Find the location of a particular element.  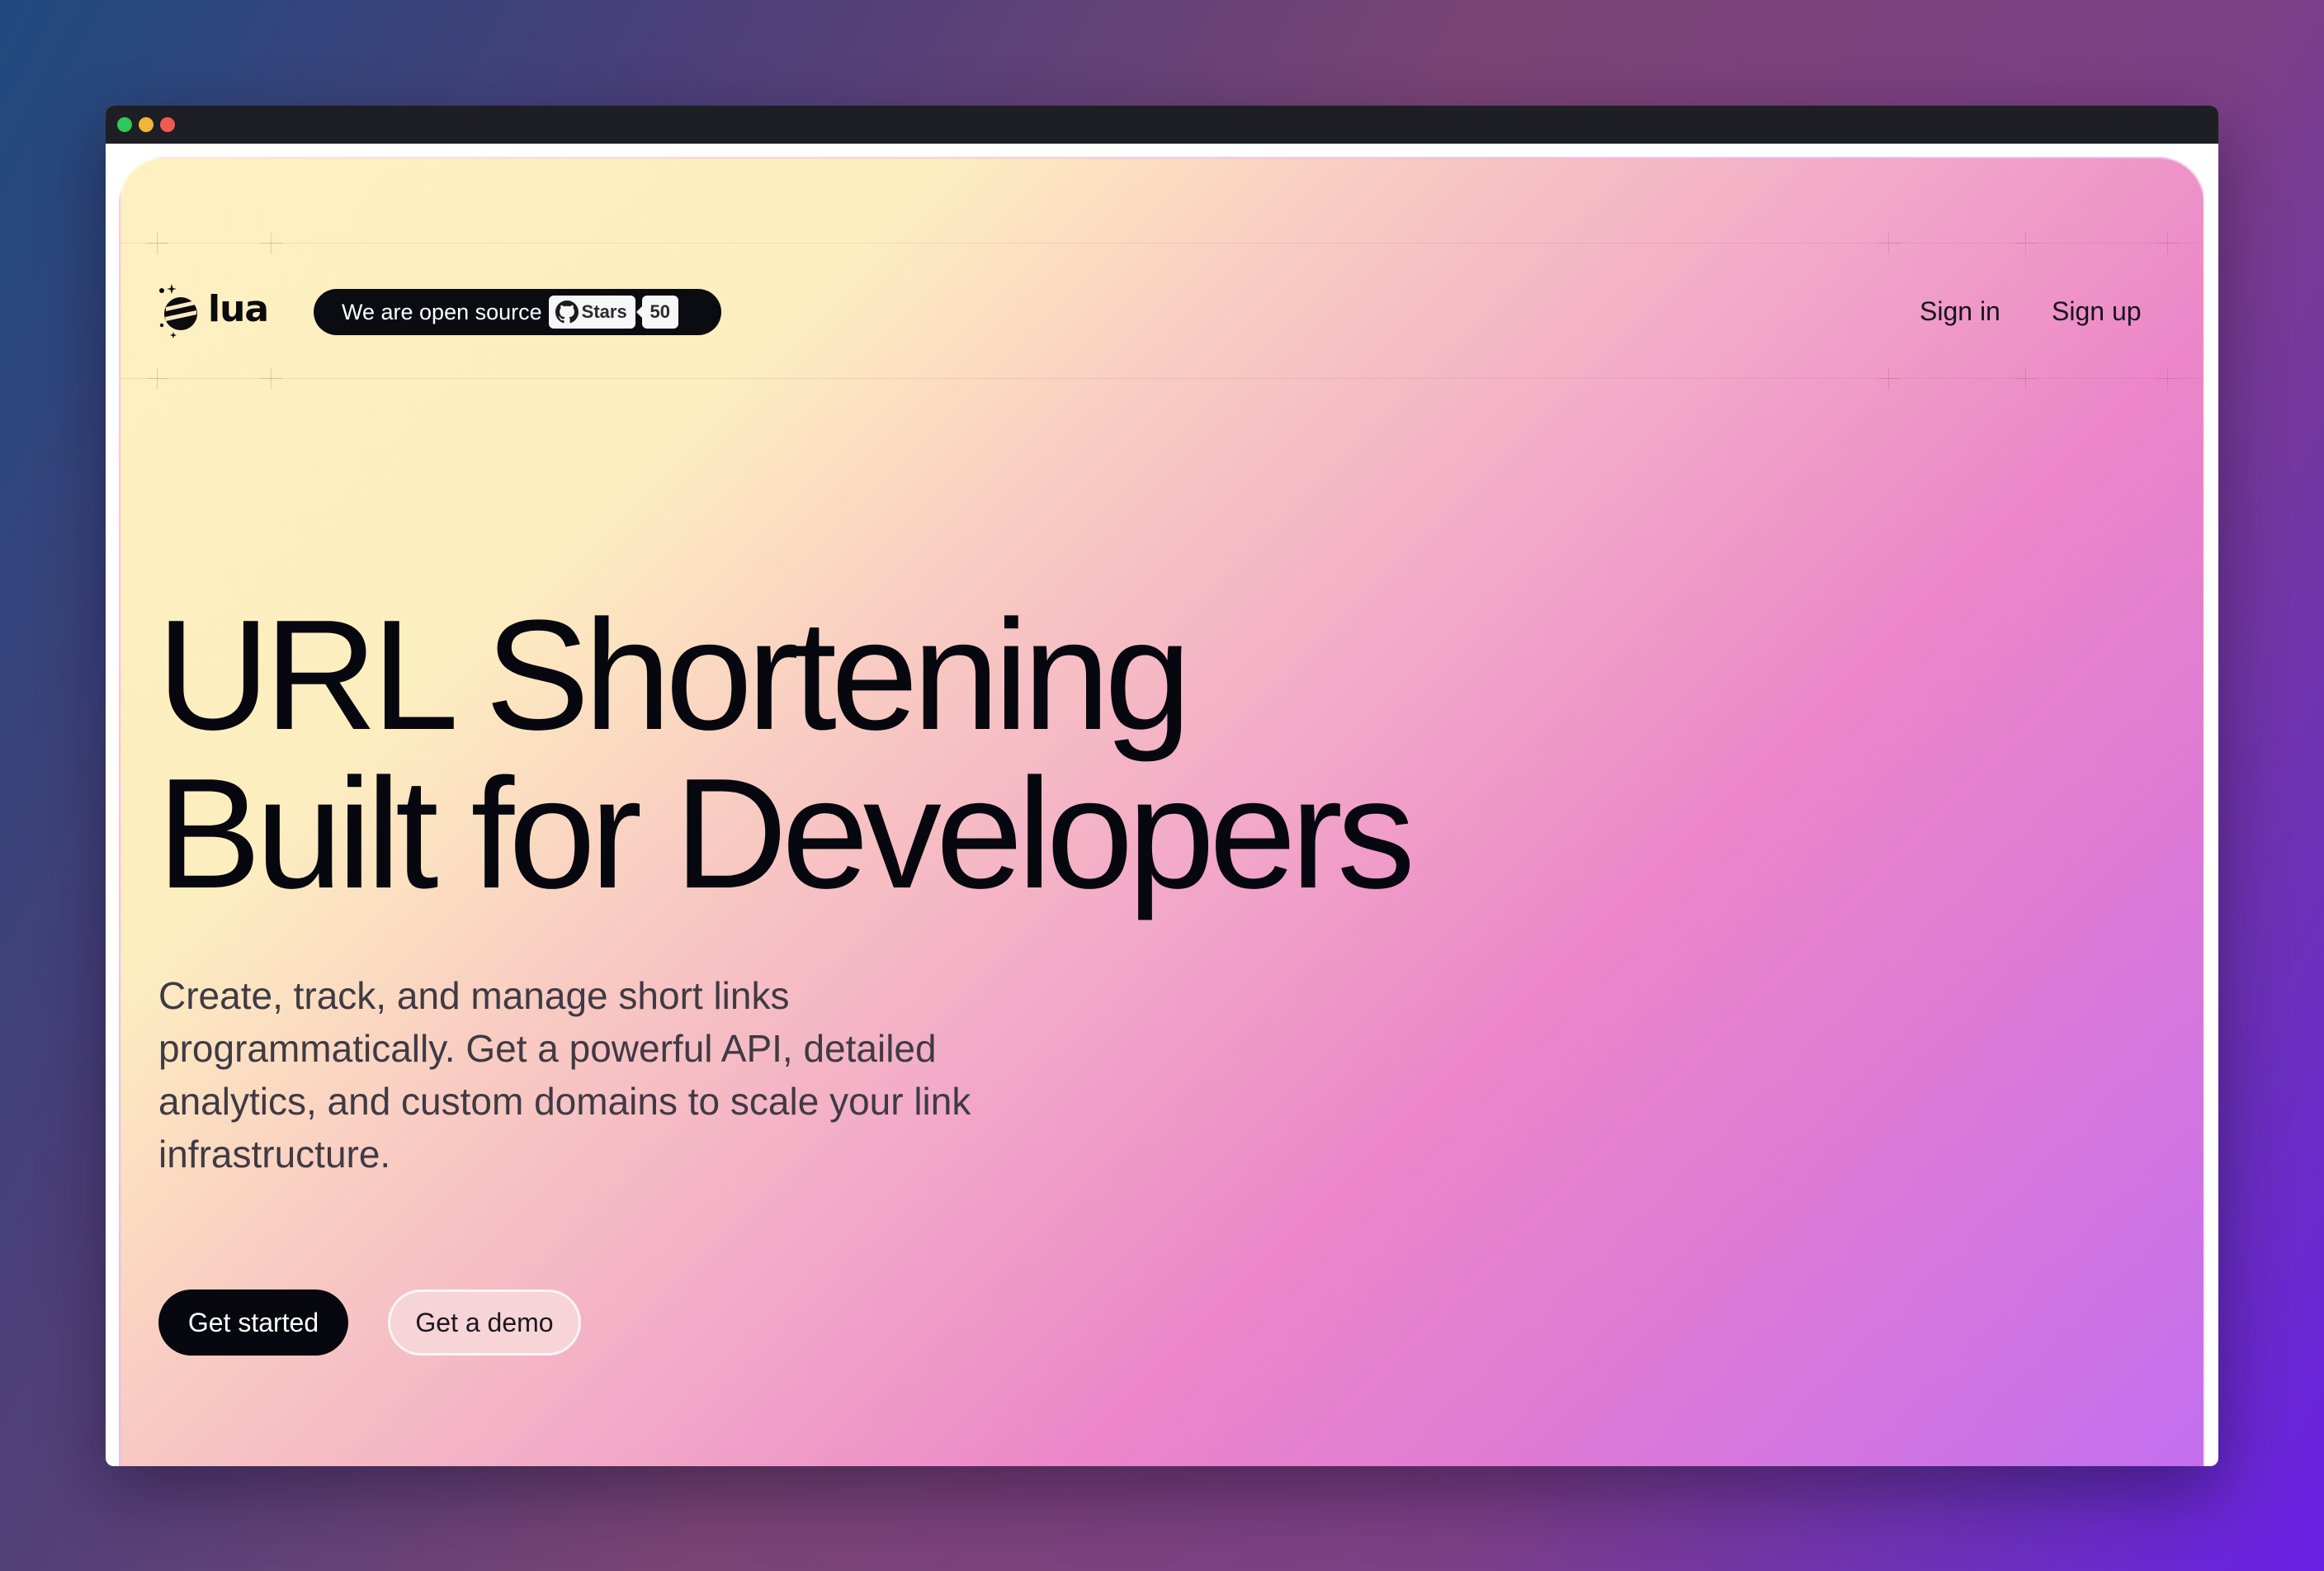

open-source-text: We are open source is located at coordinates (442, 311).